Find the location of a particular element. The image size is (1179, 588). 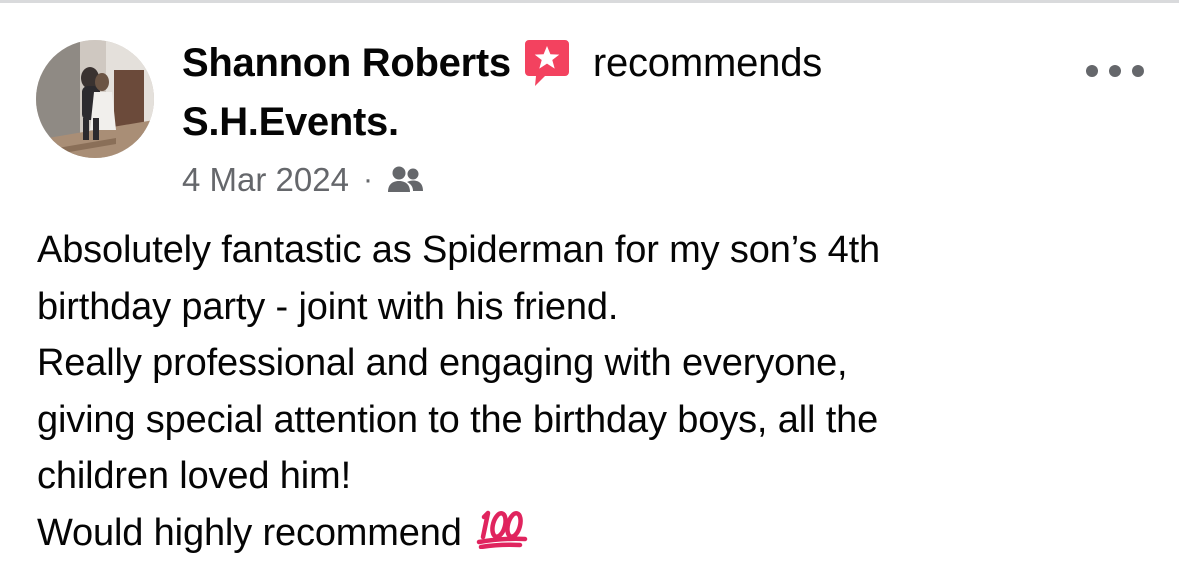

more-options-icon is located at coordinates (1115, 71).